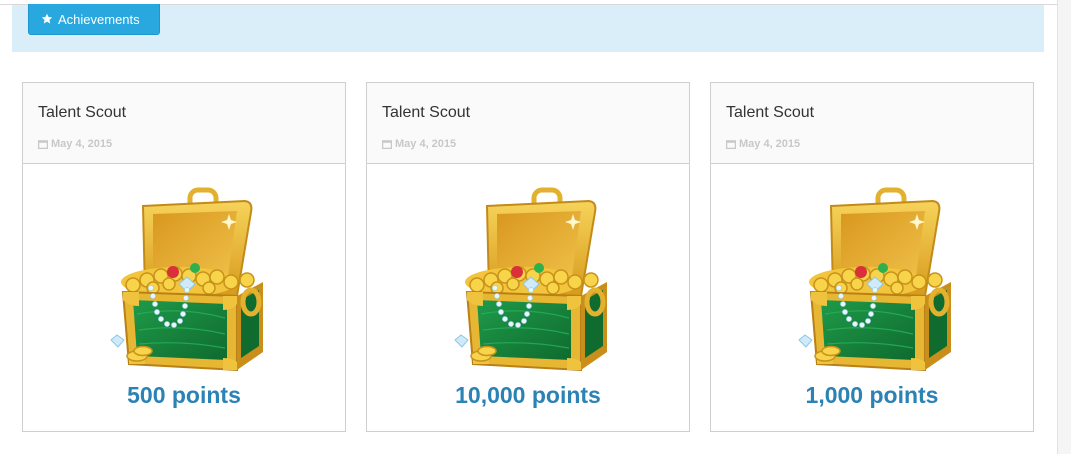 The height and width of the screenshot is (454, 1071). Describe the element at coordinates (872, 395) in the screenshot. I see `points-label: 1,000 points` at that location.